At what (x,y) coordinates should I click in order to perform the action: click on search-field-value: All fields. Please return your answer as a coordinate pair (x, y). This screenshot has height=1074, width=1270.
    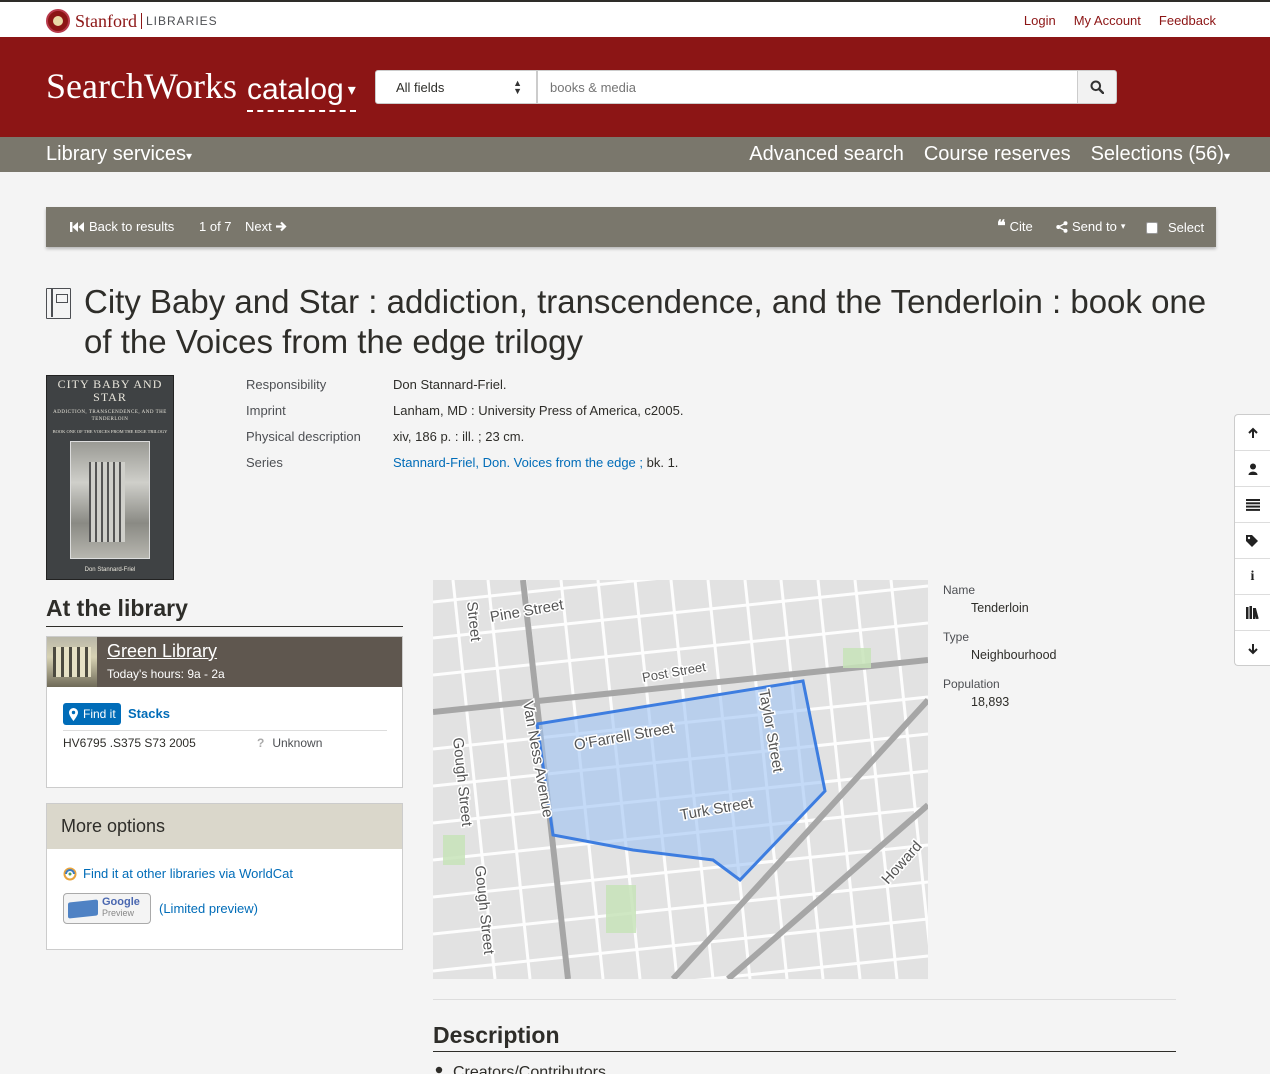
    Looking at the image, I should click on (420, 87).